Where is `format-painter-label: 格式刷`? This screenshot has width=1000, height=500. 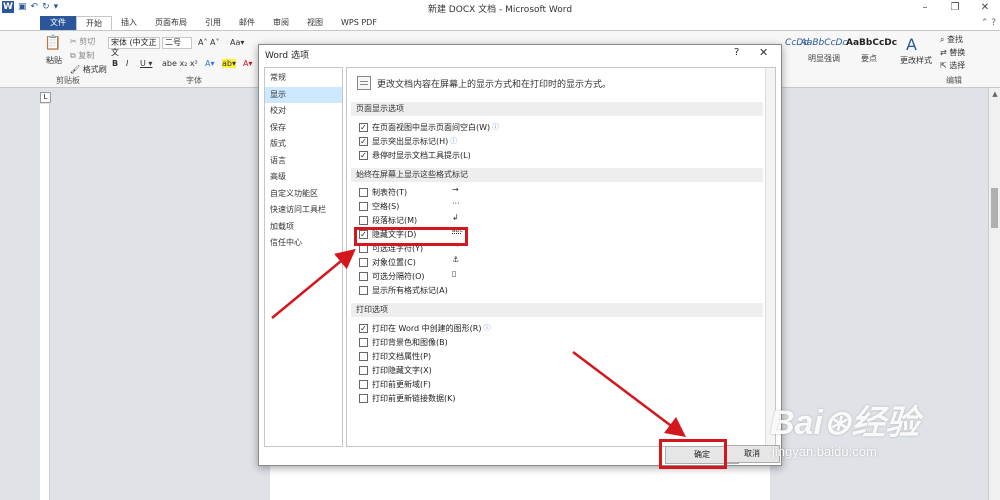
format-painter-label: 格式刷 is located at coordinates (94, 69).